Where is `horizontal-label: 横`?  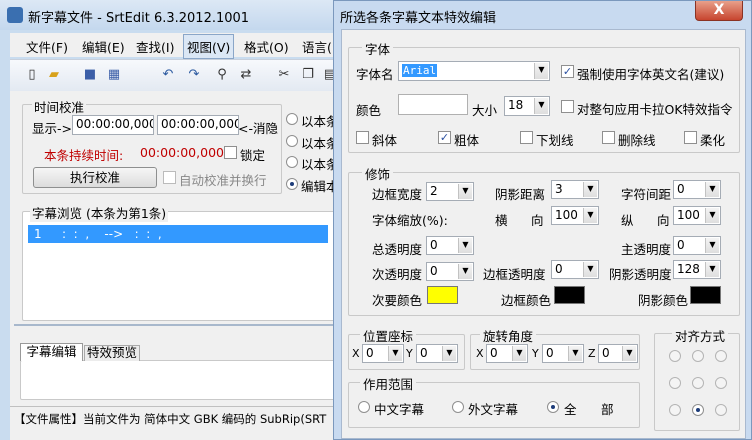
horizontal-label: 横 is located at coordinates (501, 220).